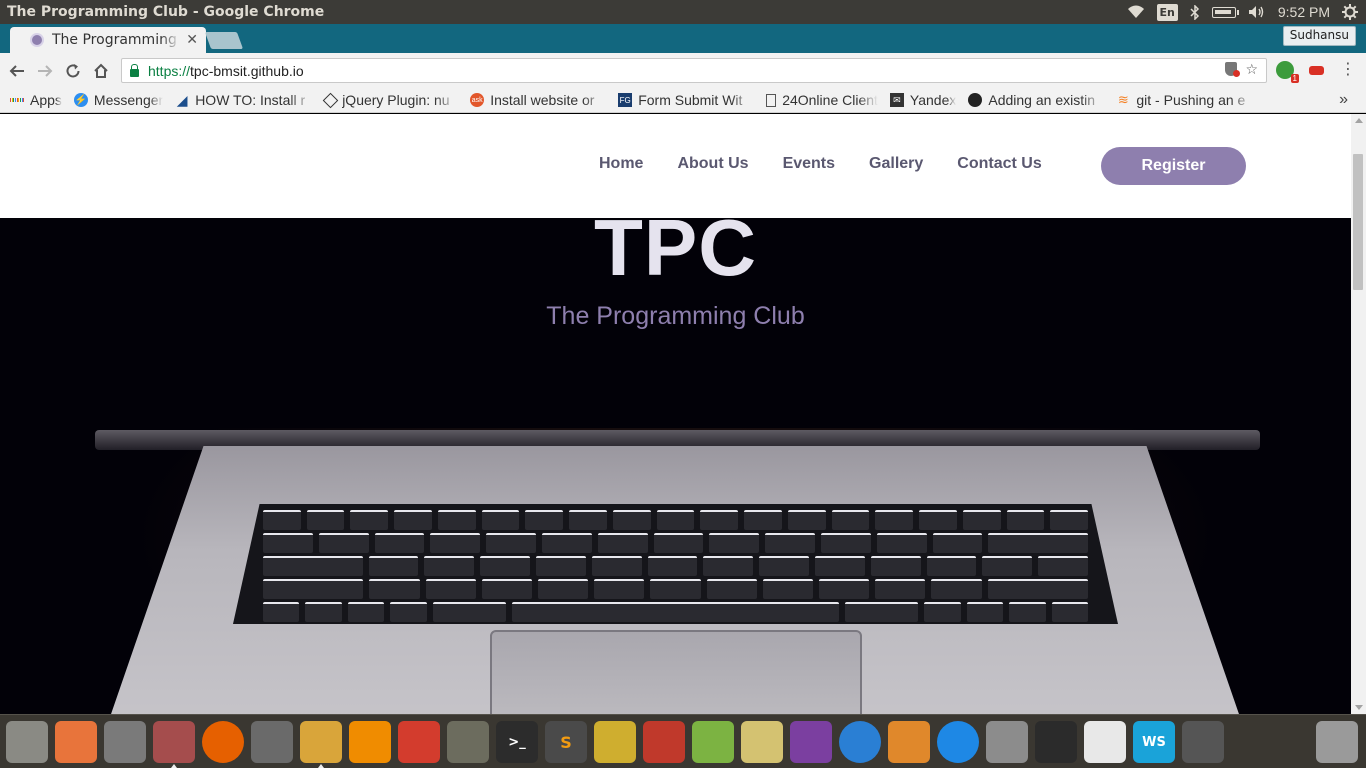 This screenshot has height=768, width=1366. Describe the element at coordinates (1319, 36) in the screenshot. I see `profile-button: Sudhansu` at that location.